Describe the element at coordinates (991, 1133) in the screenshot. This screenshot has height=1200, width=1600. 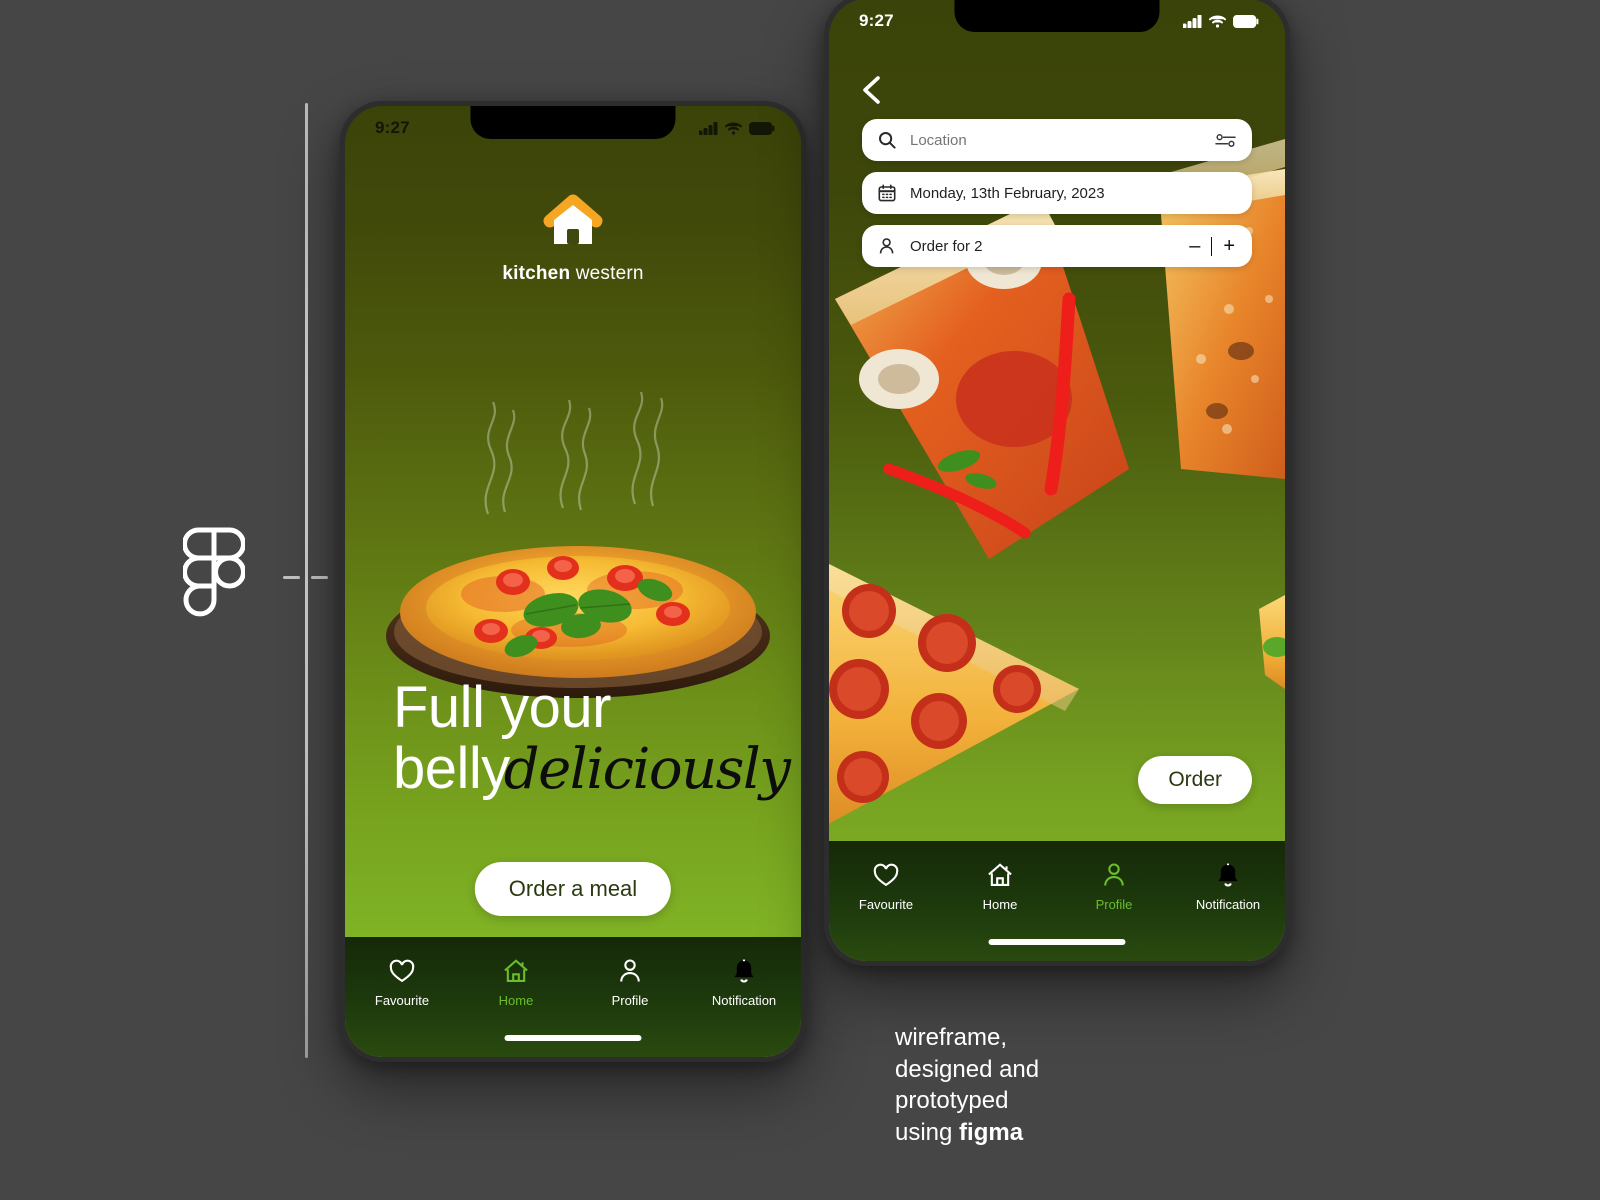
I see `caption-figma: figma` at that location.